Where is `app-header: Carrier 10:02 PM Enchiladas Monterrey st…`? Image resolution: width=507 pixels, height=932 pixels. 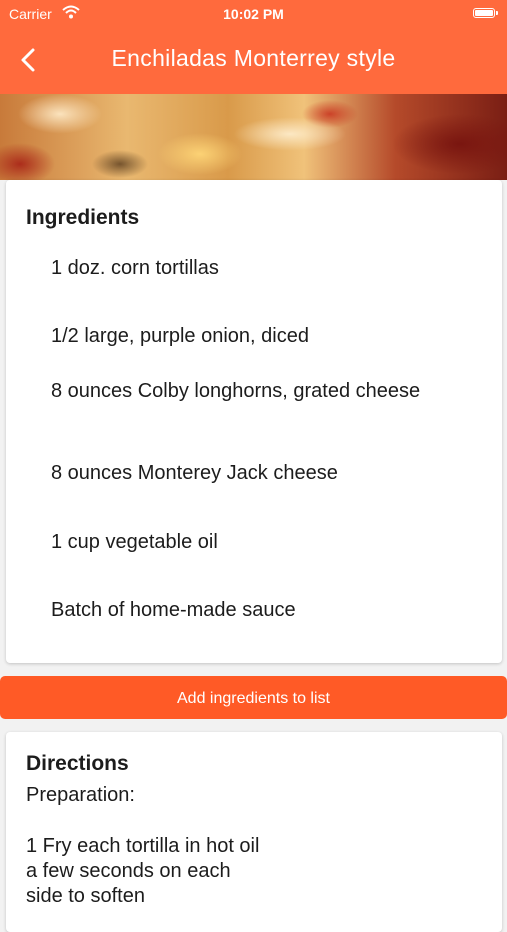
app-header: Carrier 10:02 PM Enchiladas Monterrey st… is located at coordinates (253, 47).